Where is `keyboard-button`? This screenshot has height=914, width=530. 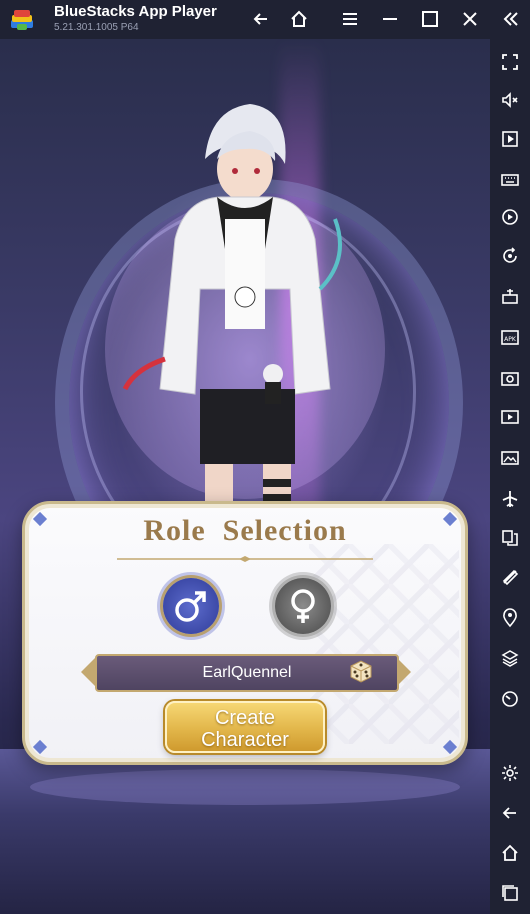
keyboard-button is located at coordinates (510, 179).